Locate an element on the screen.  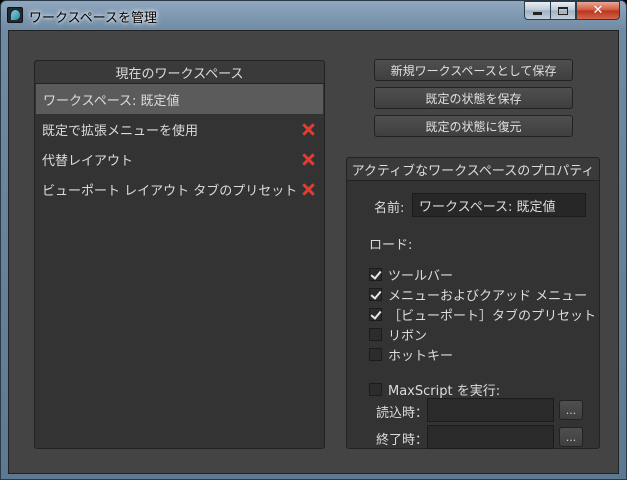
on-load-script-field is located at coordinates (490, 410).